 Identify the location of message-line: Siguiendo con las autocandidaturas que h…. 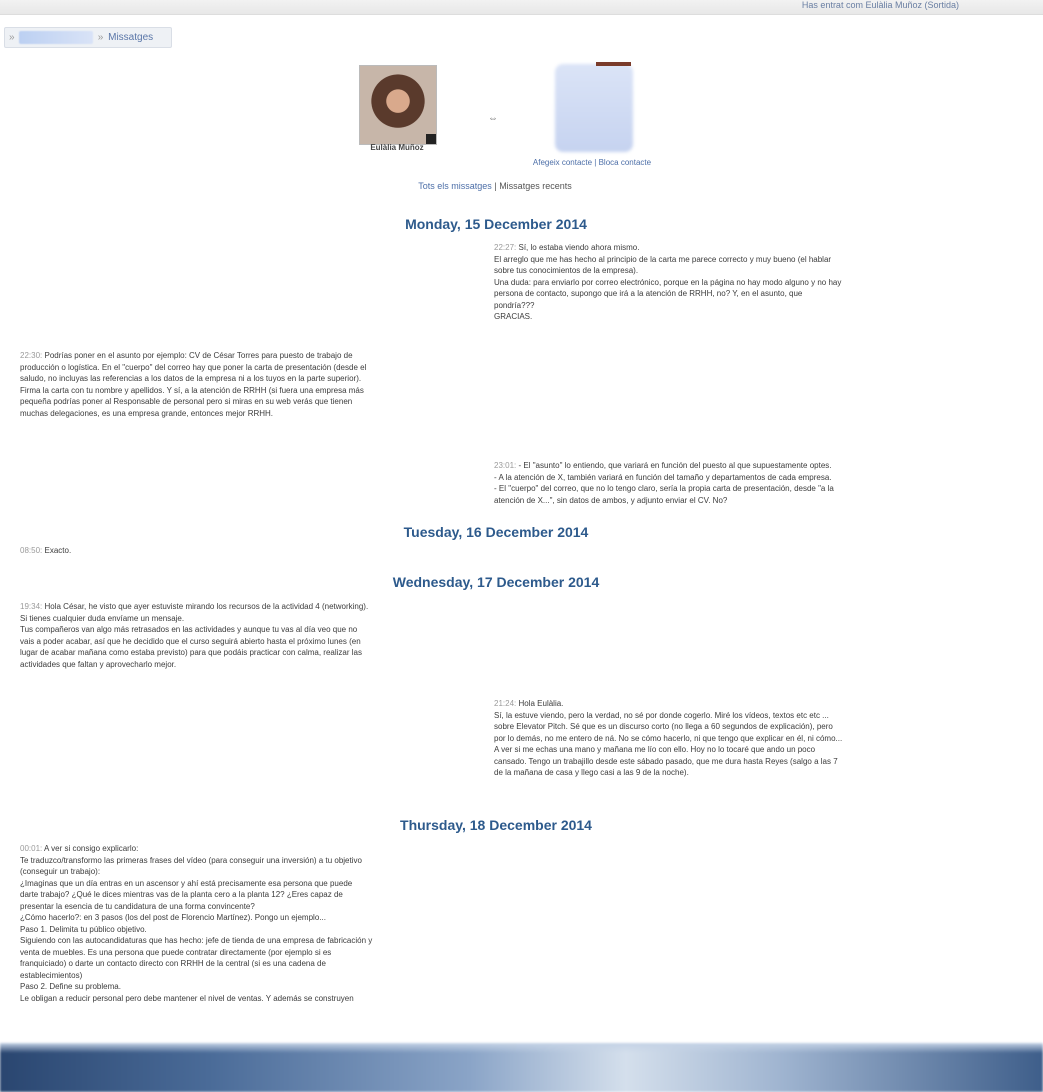
(196, 940).